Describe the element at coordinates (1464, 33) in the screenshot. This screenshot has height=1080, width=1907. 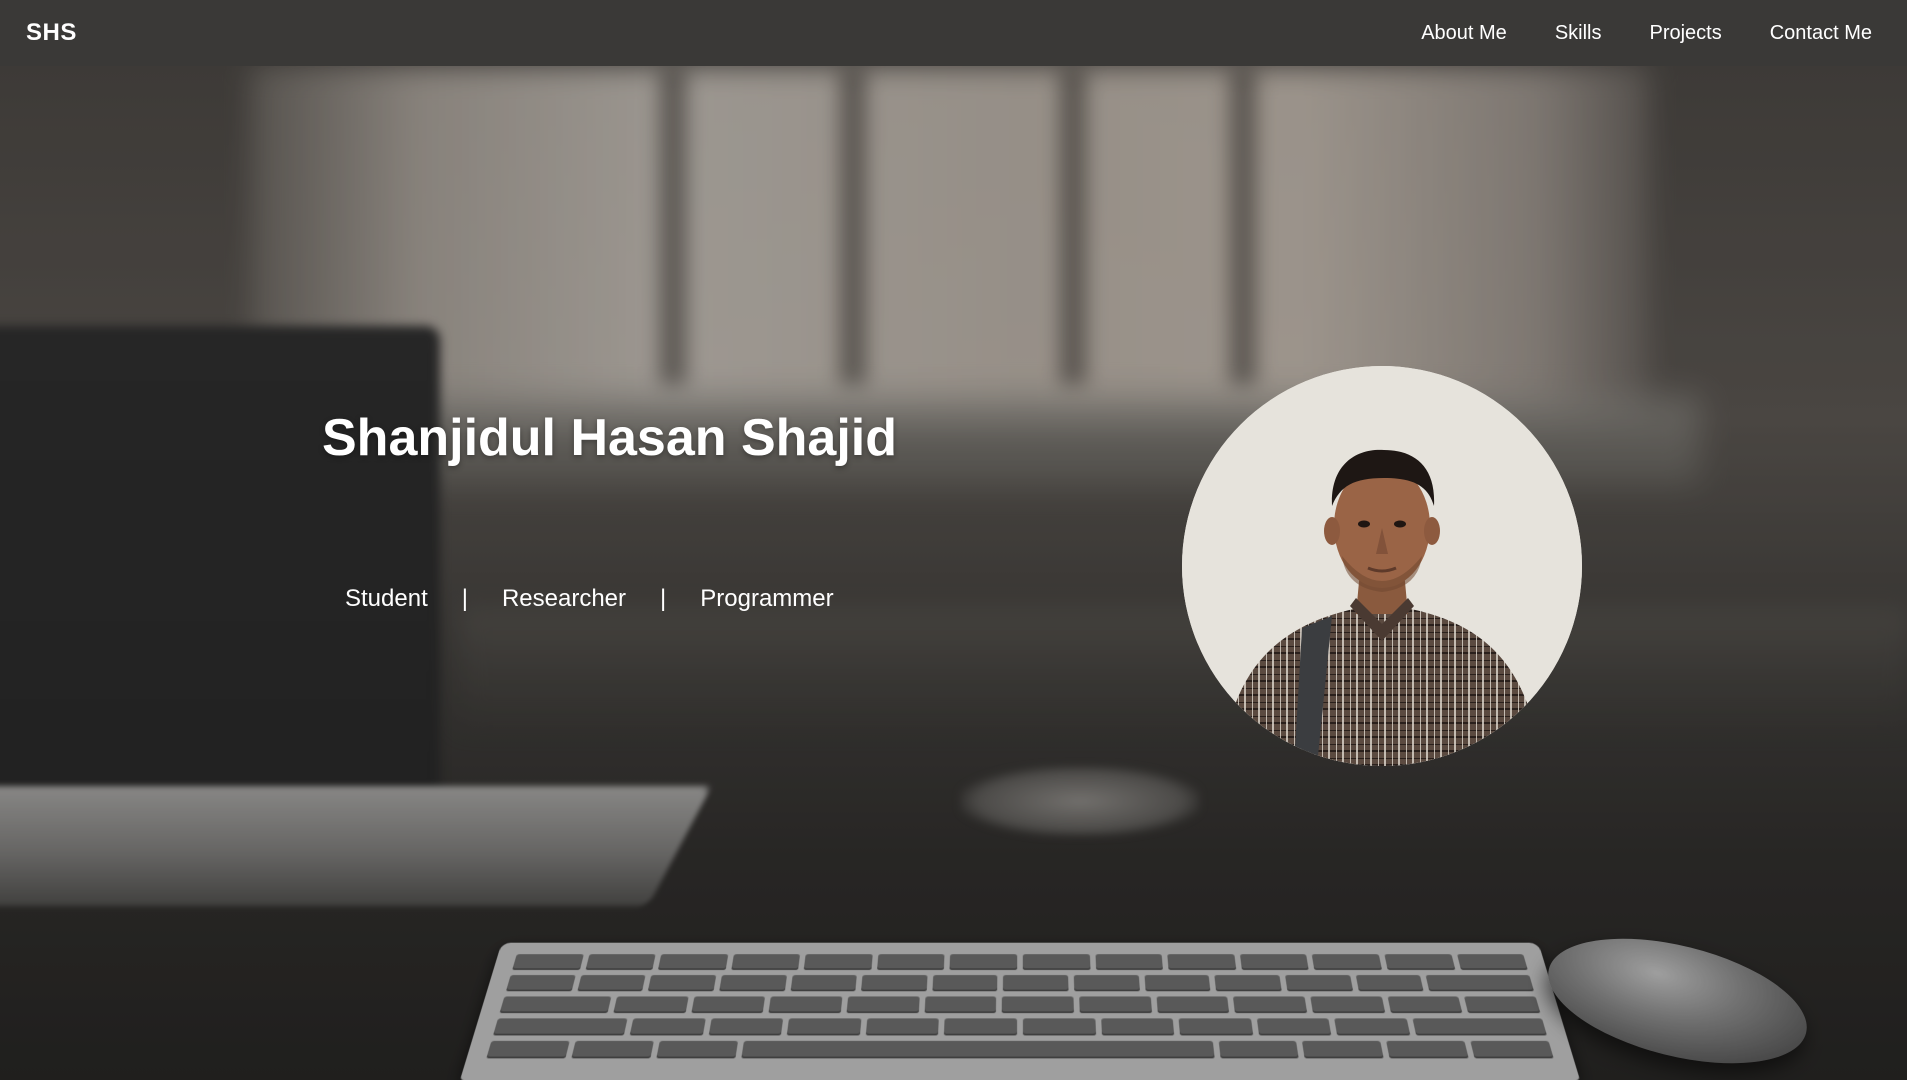
I see `nav-link-about-me: About Me` at that location.